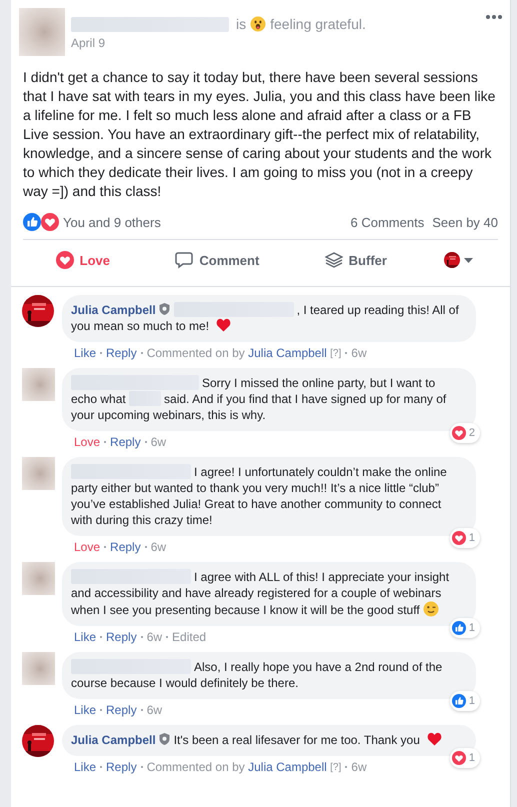  I want to click on comment-text: I agree! I unfortunately couldn’t make the online party either but wanted to thank you very much!! It’s a nice little “club” you’ve established Julia! Great to have another community to connect with during this crazy time!, so click(259, 496).